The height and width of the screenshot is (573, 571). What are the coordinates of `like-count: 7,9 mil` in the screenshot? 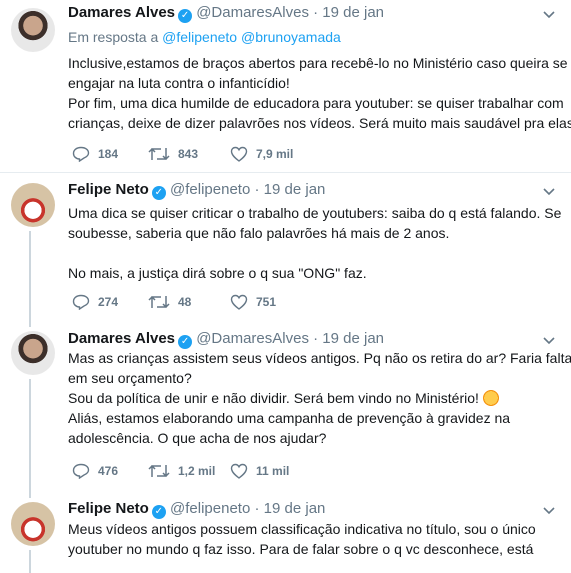 It's located at (275, 154).